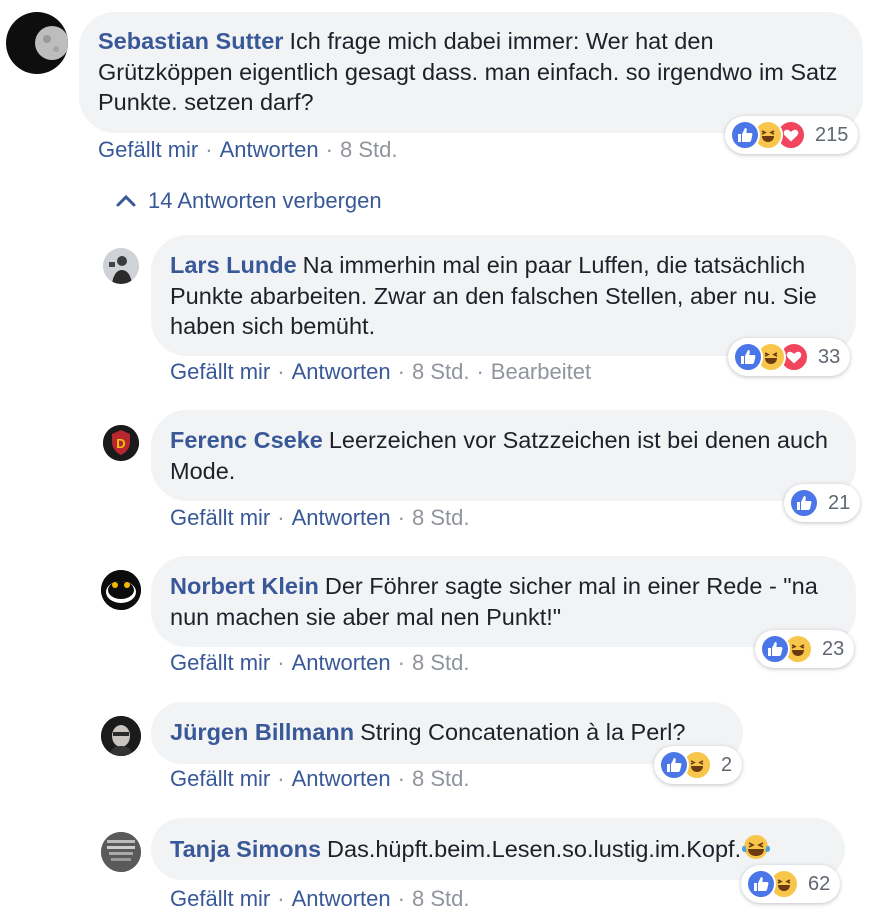 This screenshot has height=922, width=873. I want to click on avatar-ferenc-cseke: D, so click(121, 443).